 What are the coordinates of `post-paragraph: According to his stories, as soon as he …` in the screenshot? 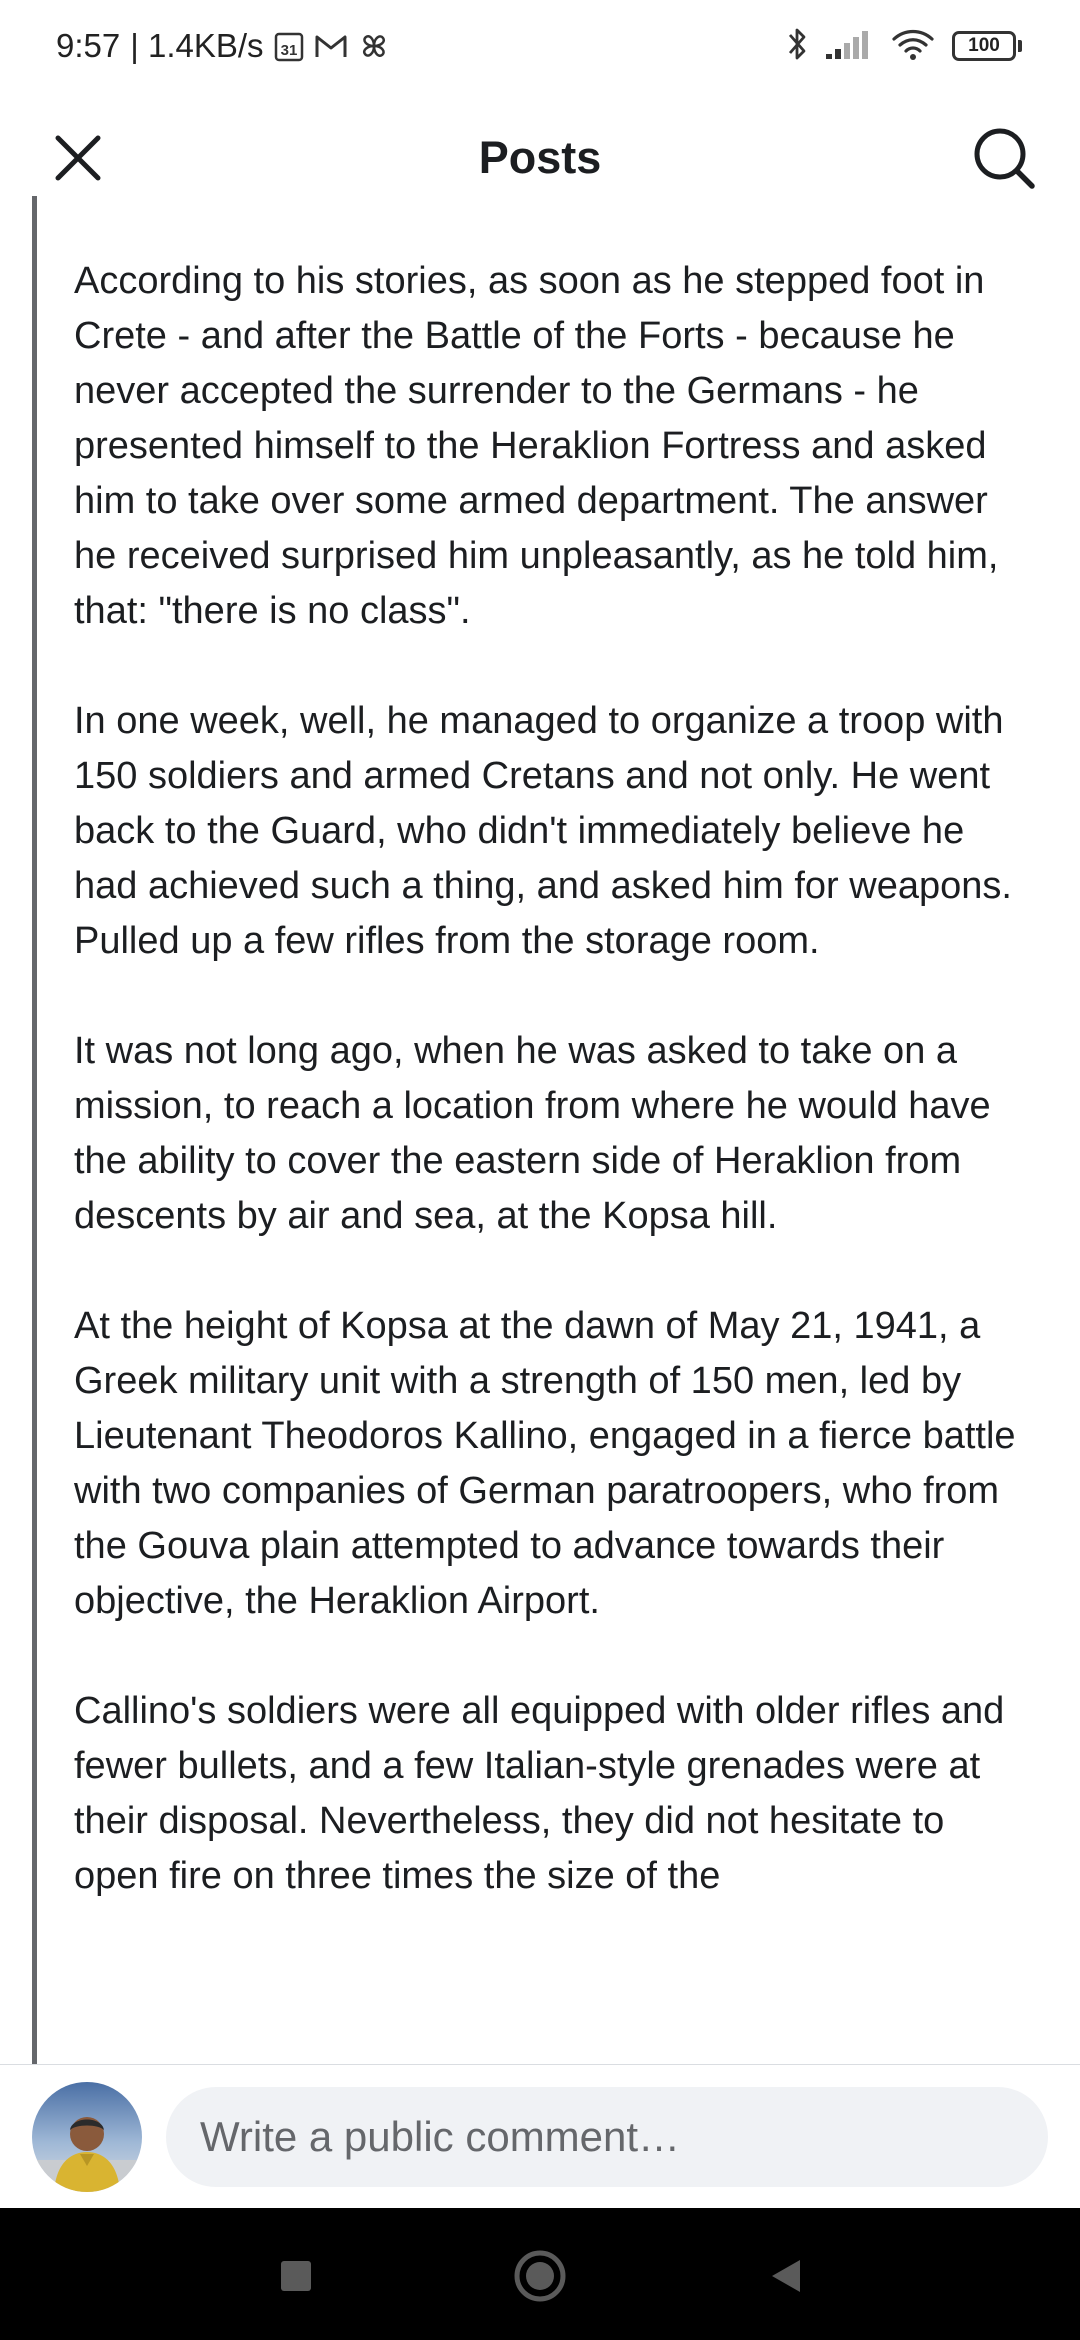 It's located at (536, 446).